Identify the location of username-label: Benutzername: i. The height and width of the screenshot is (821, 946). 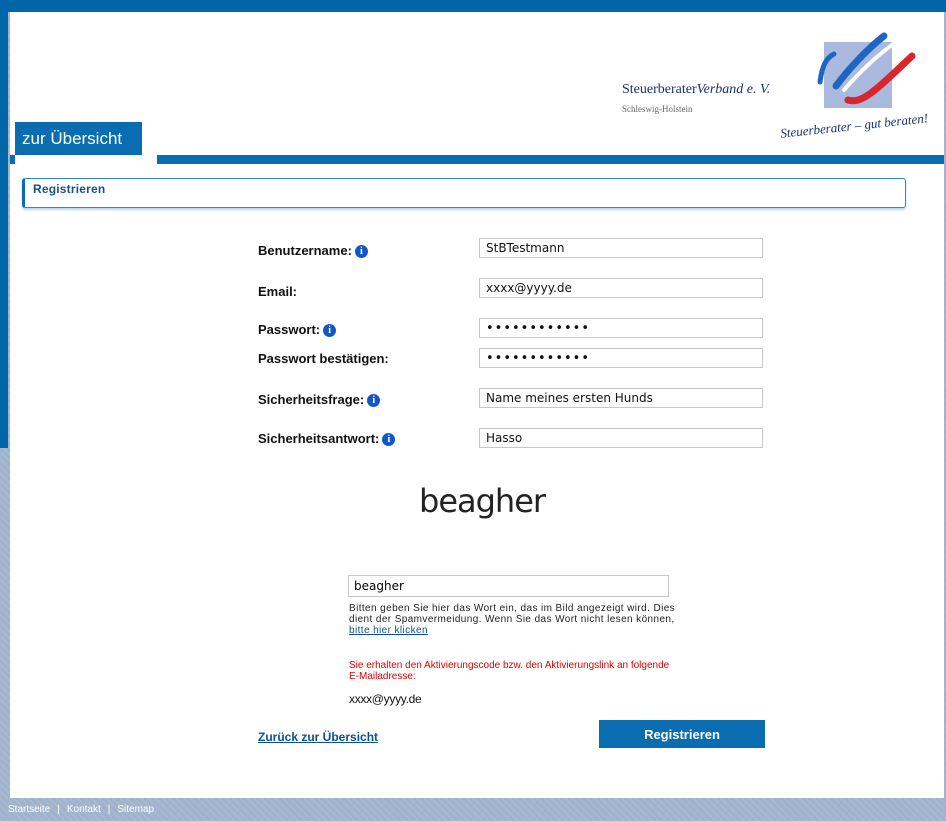
(313, 250).